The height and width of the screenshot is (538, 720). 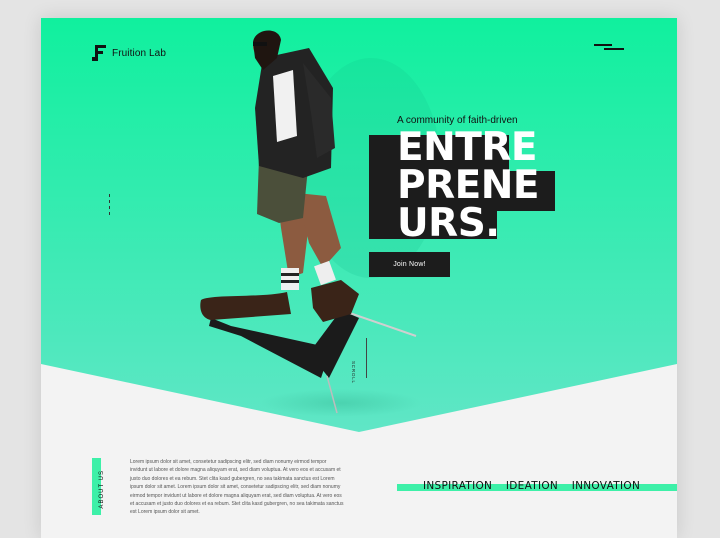 What do you see at coordinates (409, 264) in the screenshot?
I see `join-now-button: Join Now!` at bounding box center [409, 264].